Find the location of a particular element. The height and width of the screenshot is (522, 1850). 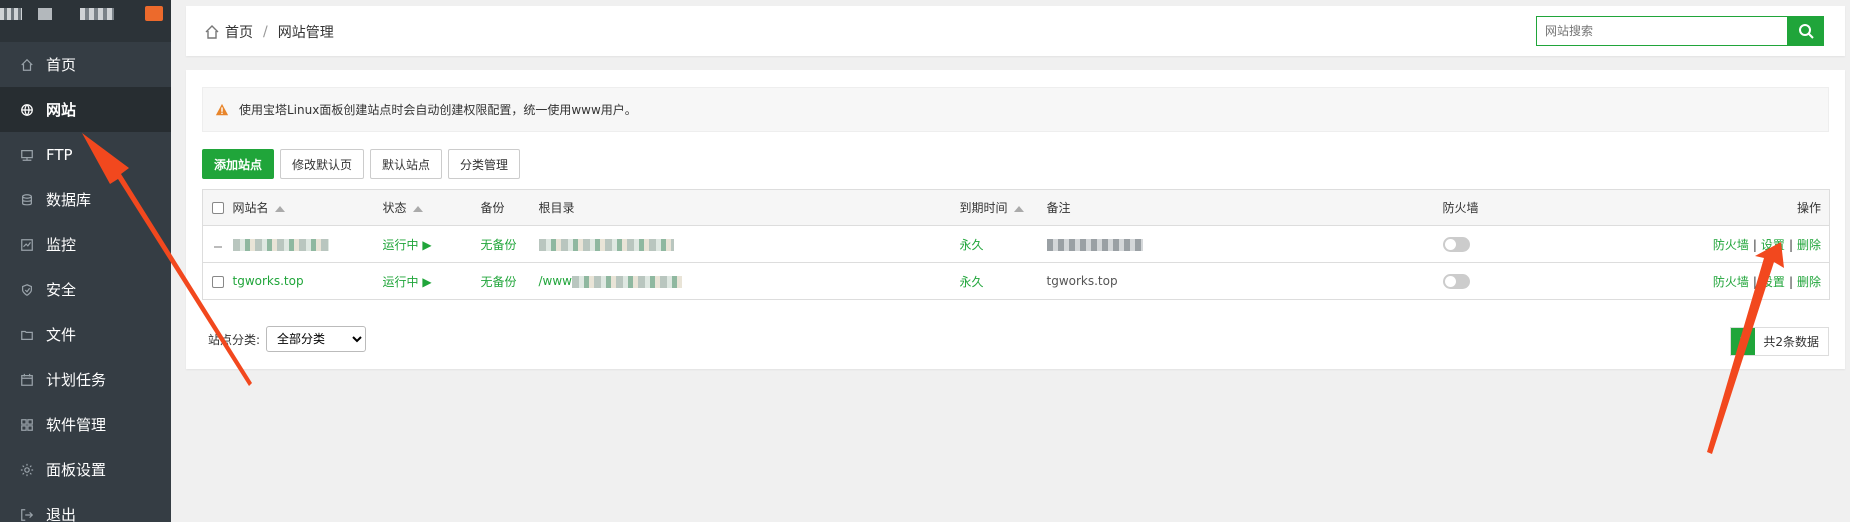

page-current: 1 is located at coordinates (1743, 341).